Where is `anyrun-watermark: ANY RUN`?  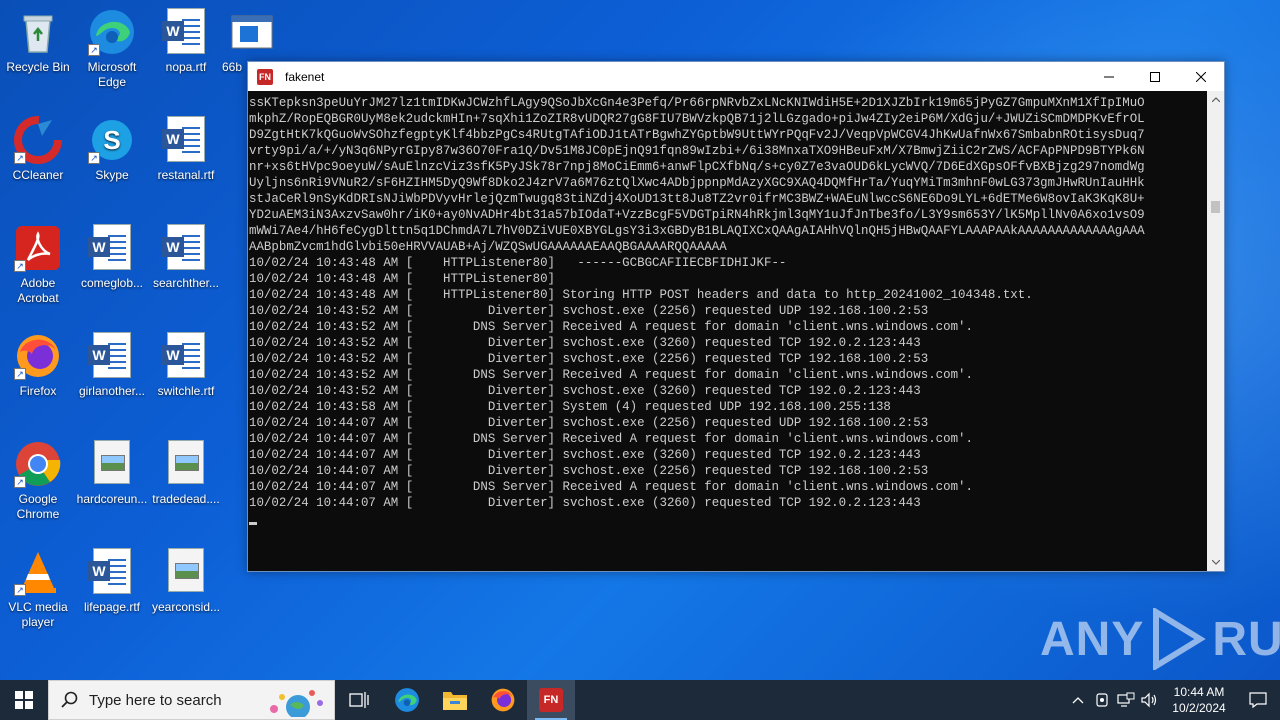
anyrun-watermark: ANY RUN is located at coordinates (1160, 639).